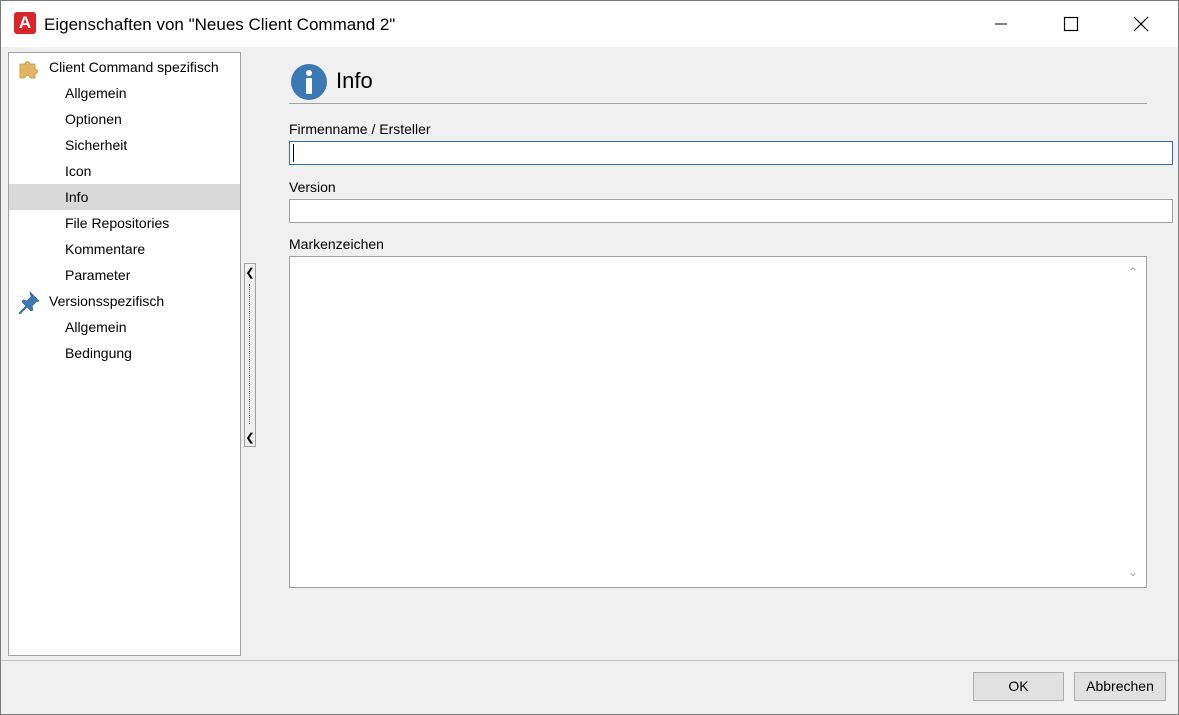  I want to click on tree-item-allgemein: Allgemein, so click(124, 93).